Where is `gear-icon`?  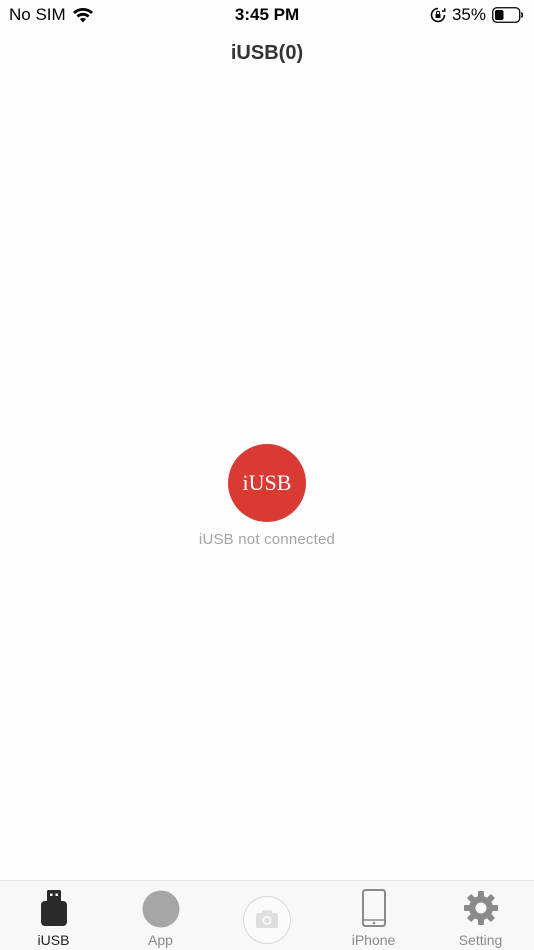 gear-icon is located at coordinates (480, 908).